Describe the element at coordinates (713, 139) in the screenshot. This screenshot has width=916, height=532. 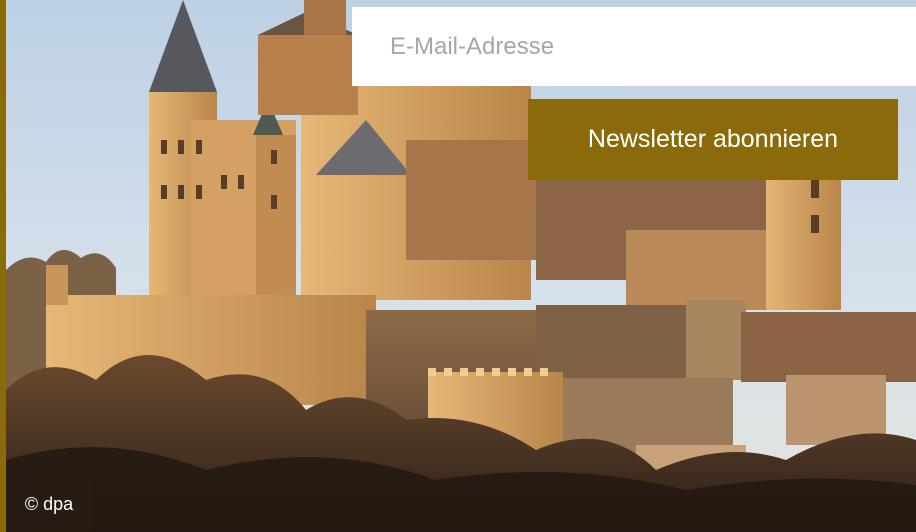
I see `subscribe-newsletter-button: Newsletter abonnieren` at that location.